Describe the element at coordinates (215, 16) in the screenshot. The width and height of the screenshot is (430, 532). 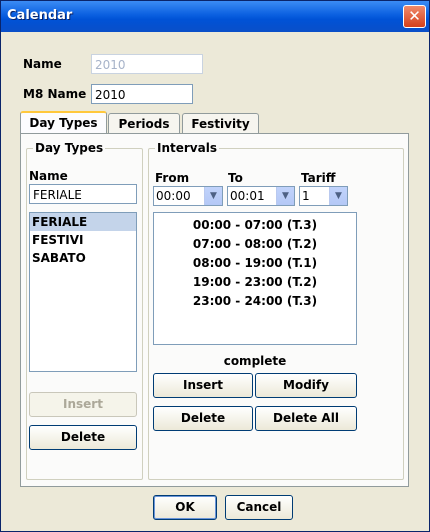
I see `title-bar: Calendar ✕` at that location.